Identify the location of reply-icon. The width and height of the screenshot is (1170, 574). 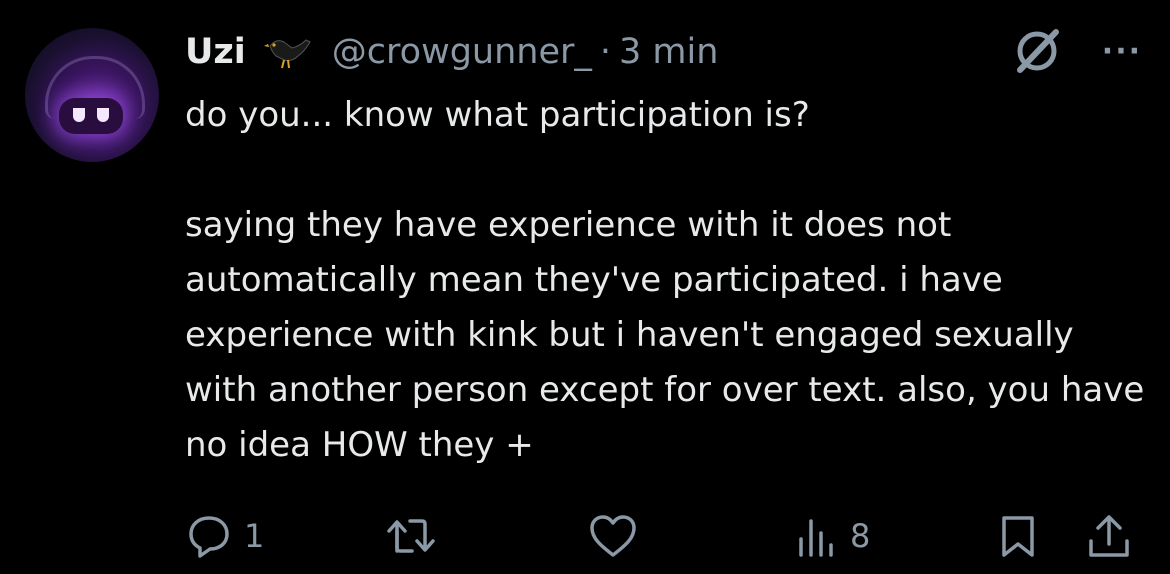
(209, 537).